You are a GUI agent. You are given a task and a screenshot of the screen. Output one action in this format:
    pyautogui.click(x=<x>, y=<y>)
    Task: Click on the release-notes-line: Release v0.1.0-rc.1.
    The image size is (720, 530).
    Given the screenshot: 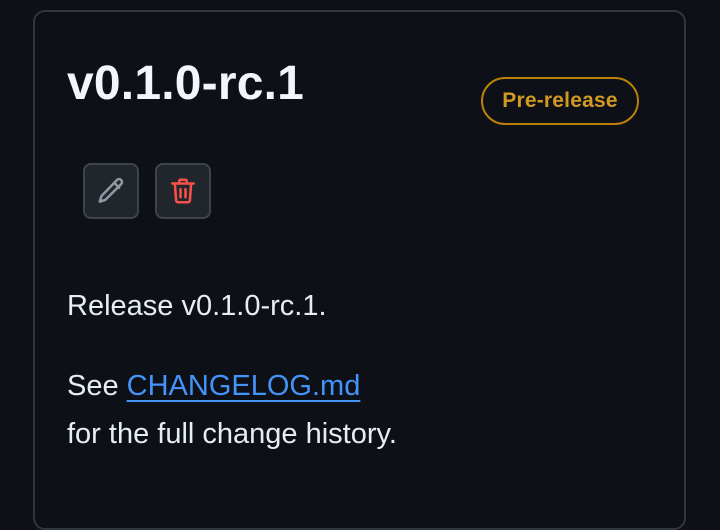 What is the action you would take?
    pyautogui.click(x=197, y=306)
    